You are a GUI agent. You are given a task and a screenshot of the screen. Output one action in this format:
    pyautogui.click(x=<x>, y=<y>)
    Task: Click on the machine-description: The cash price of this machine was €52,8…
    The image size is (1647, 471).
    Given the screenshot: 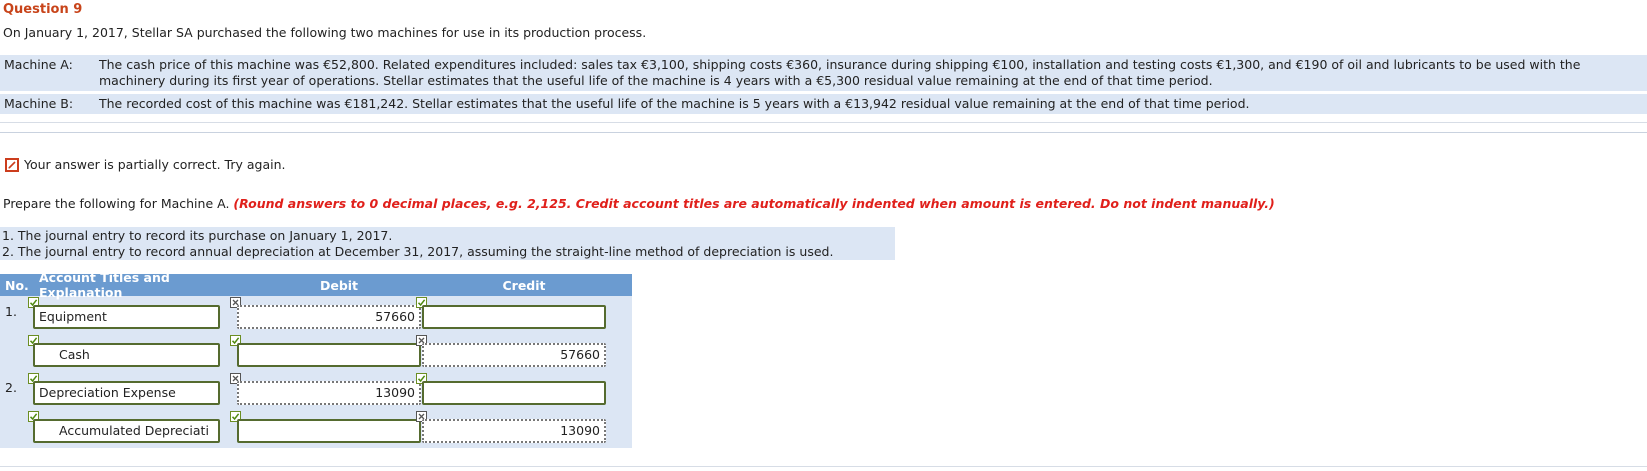 What is the action you would take?
    pyautogui.click(x=840, y=72)
    